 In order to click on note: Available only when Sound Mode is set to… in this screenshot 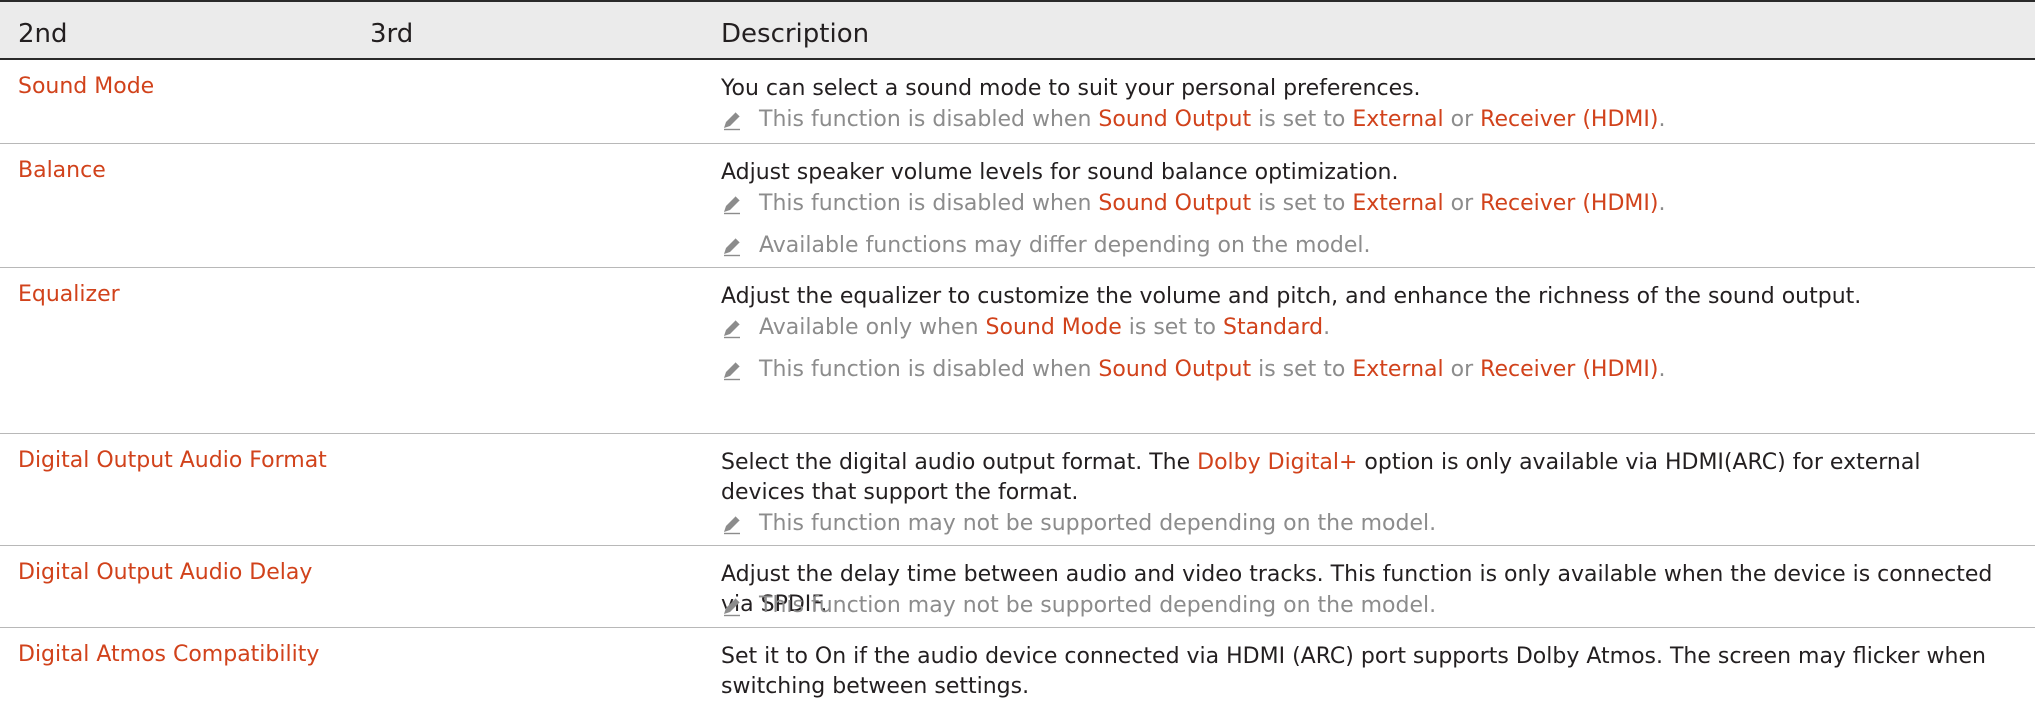, I will do `click(1025, 327)`.